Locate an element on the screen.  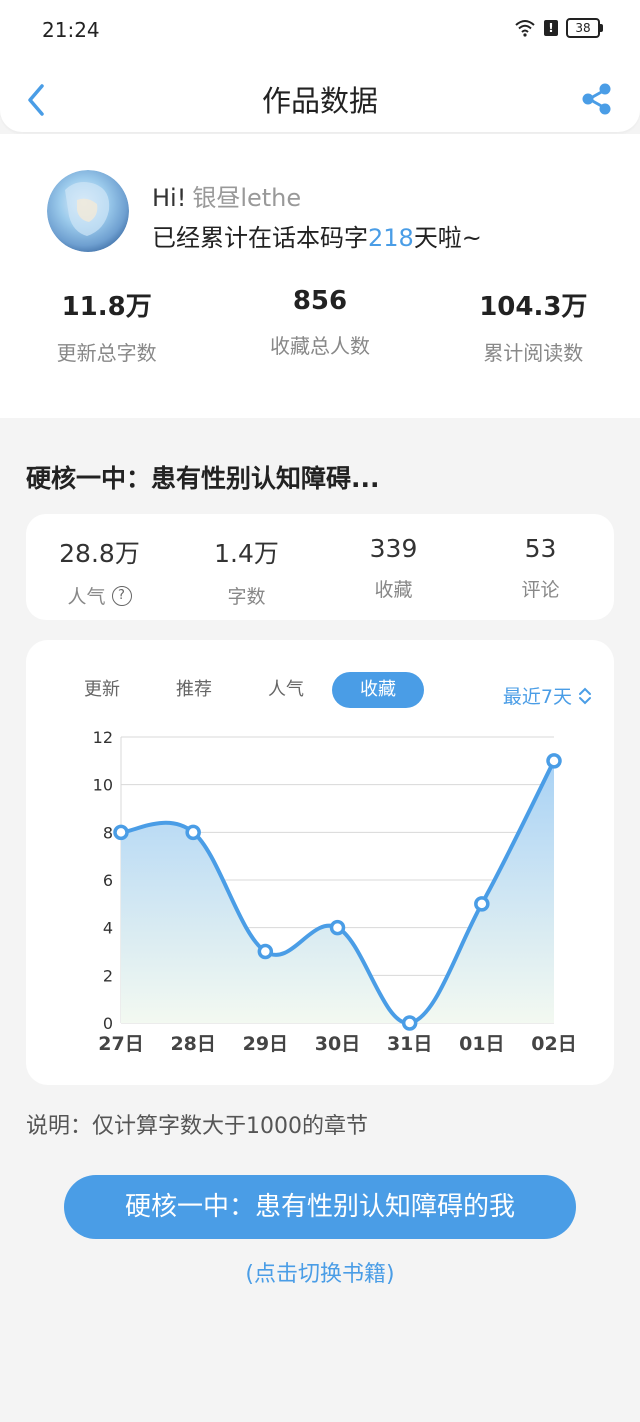
greeting-line: Hi! 银昼lethe is located at coordinates (226, 195).